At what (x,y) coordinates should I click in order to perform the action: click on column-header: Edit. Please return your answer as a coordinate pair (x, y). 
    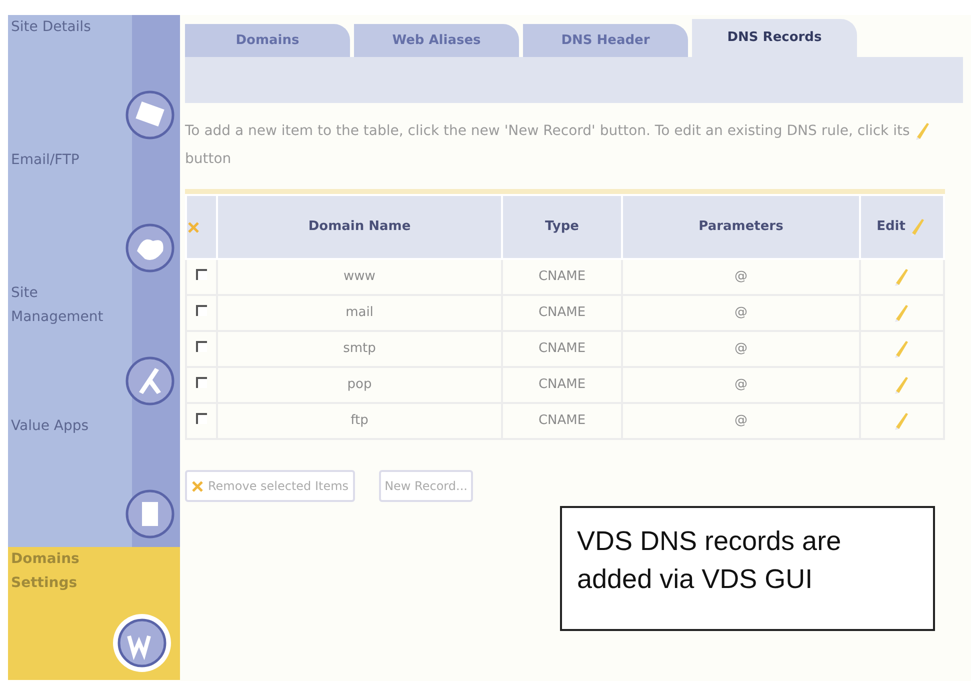
    Looking at the image, I should click on (891, 227).